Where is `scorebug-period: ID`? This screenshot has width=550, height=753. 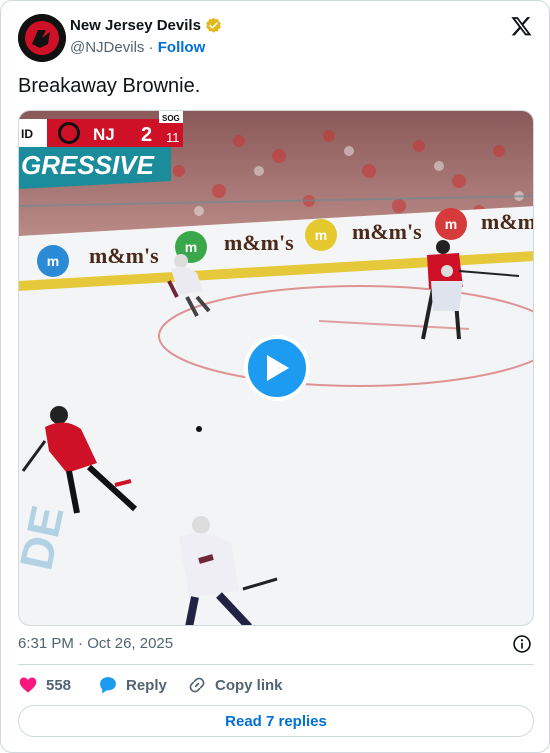 scorebug-period: ID is located at coordinates (27, 134).